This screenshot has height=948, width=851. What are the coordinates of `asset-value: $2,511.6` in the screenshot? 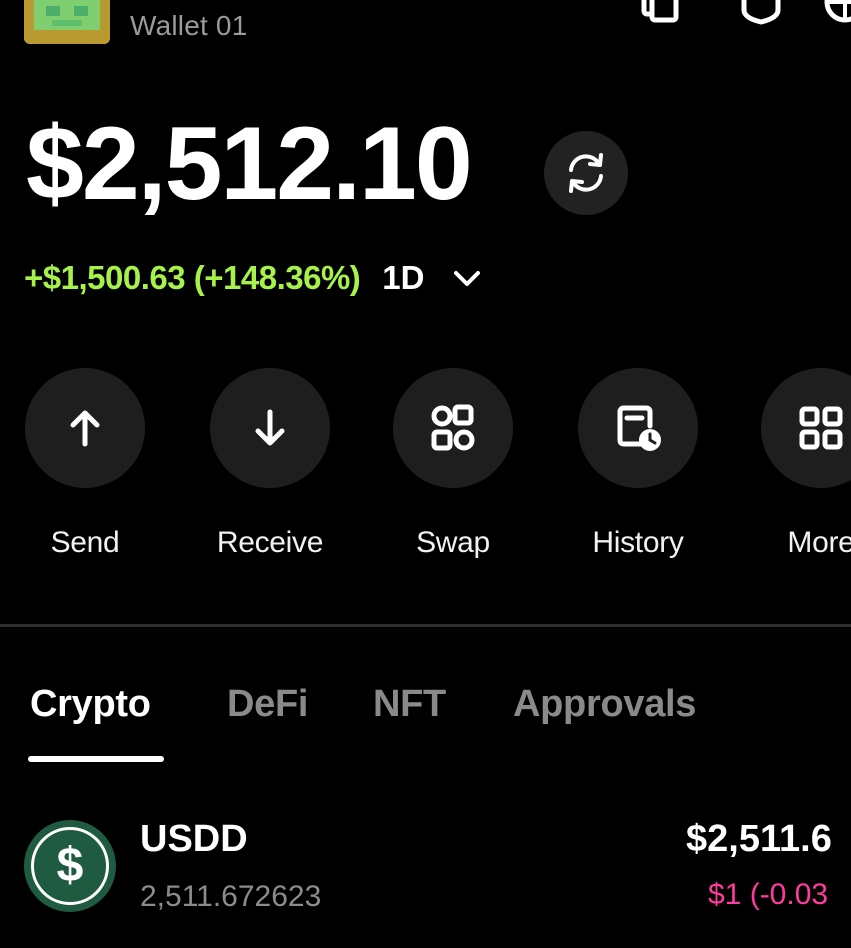 It's located at (759, 839).